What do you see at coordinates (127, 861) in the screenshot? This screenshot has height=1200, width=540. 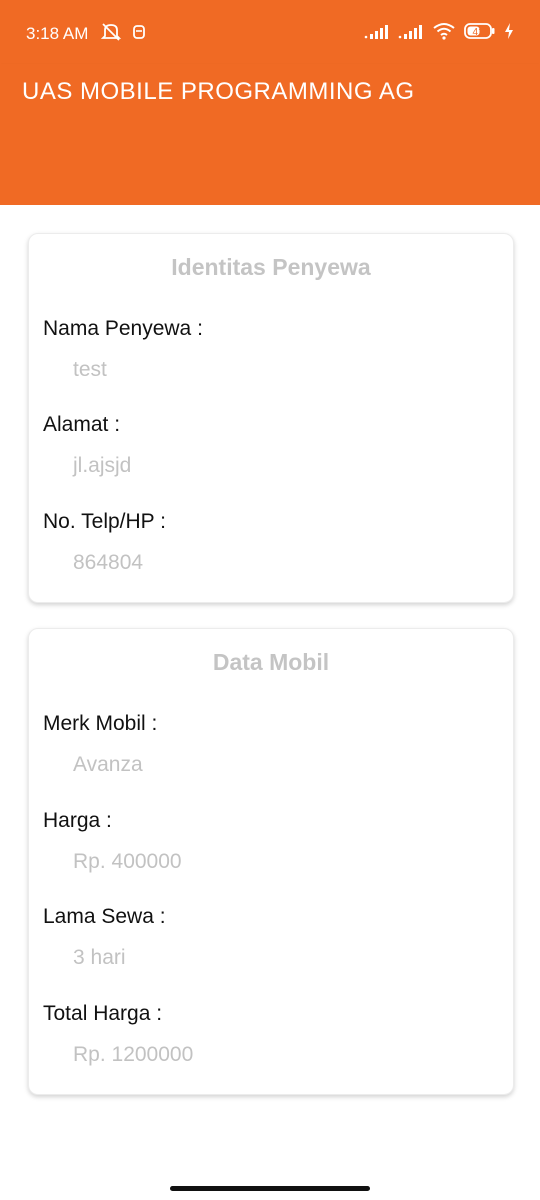 I see `price-value: Rp. 400000` at bounding box center [127, 861].